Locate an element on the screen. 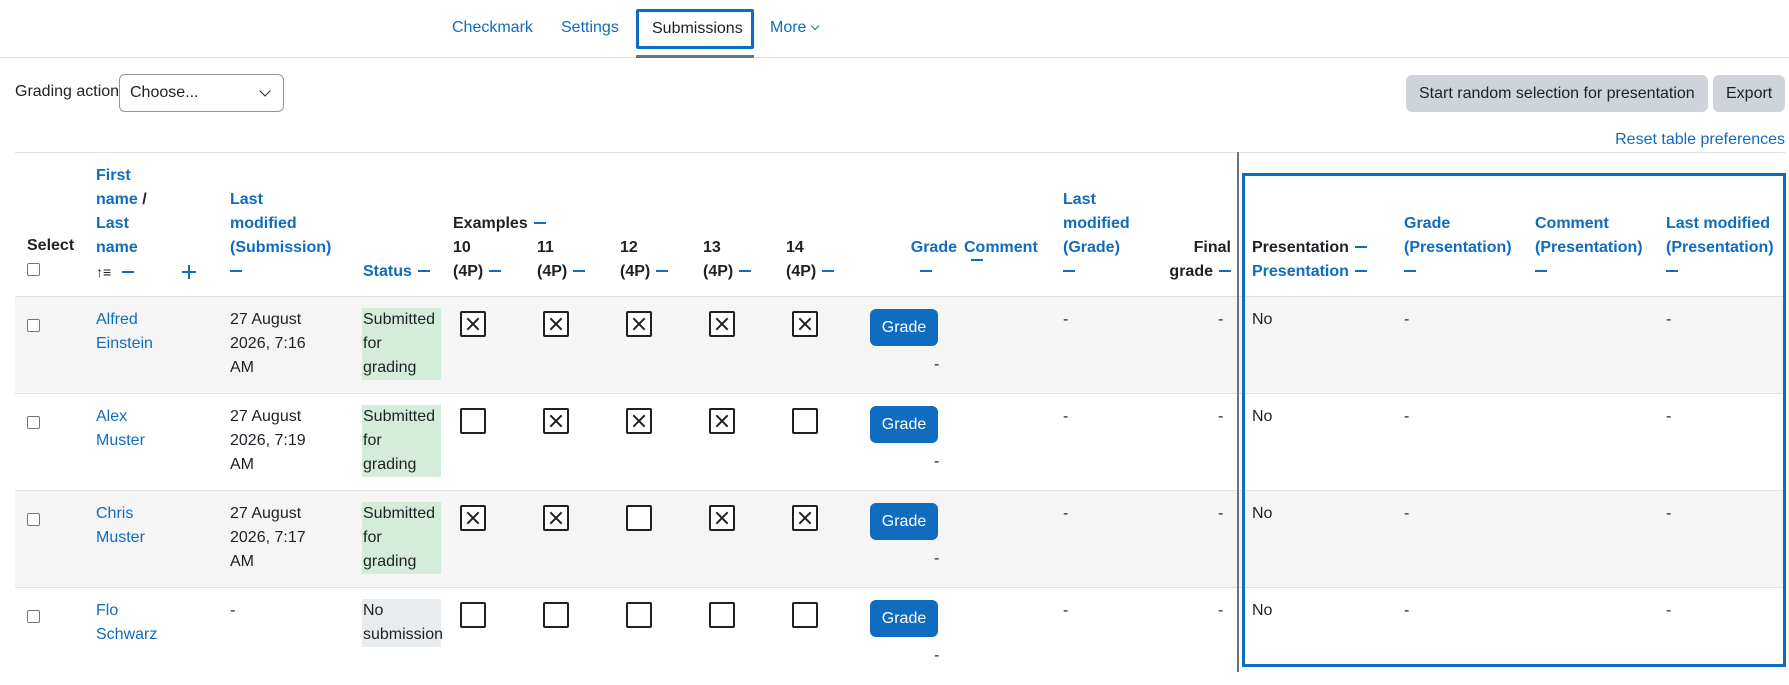  student-first-name: Alex is located at coordinates (120, 417).